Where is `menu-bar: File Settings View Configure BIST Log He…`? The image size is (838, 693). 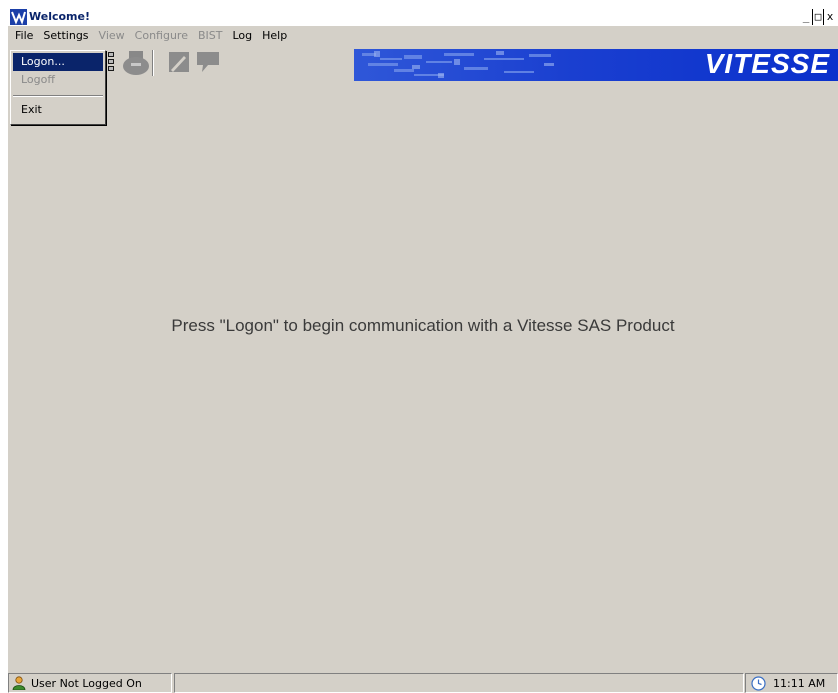 menu-bar: File Settings View Configure BIST Log He… is located at coordinates (423, 35).